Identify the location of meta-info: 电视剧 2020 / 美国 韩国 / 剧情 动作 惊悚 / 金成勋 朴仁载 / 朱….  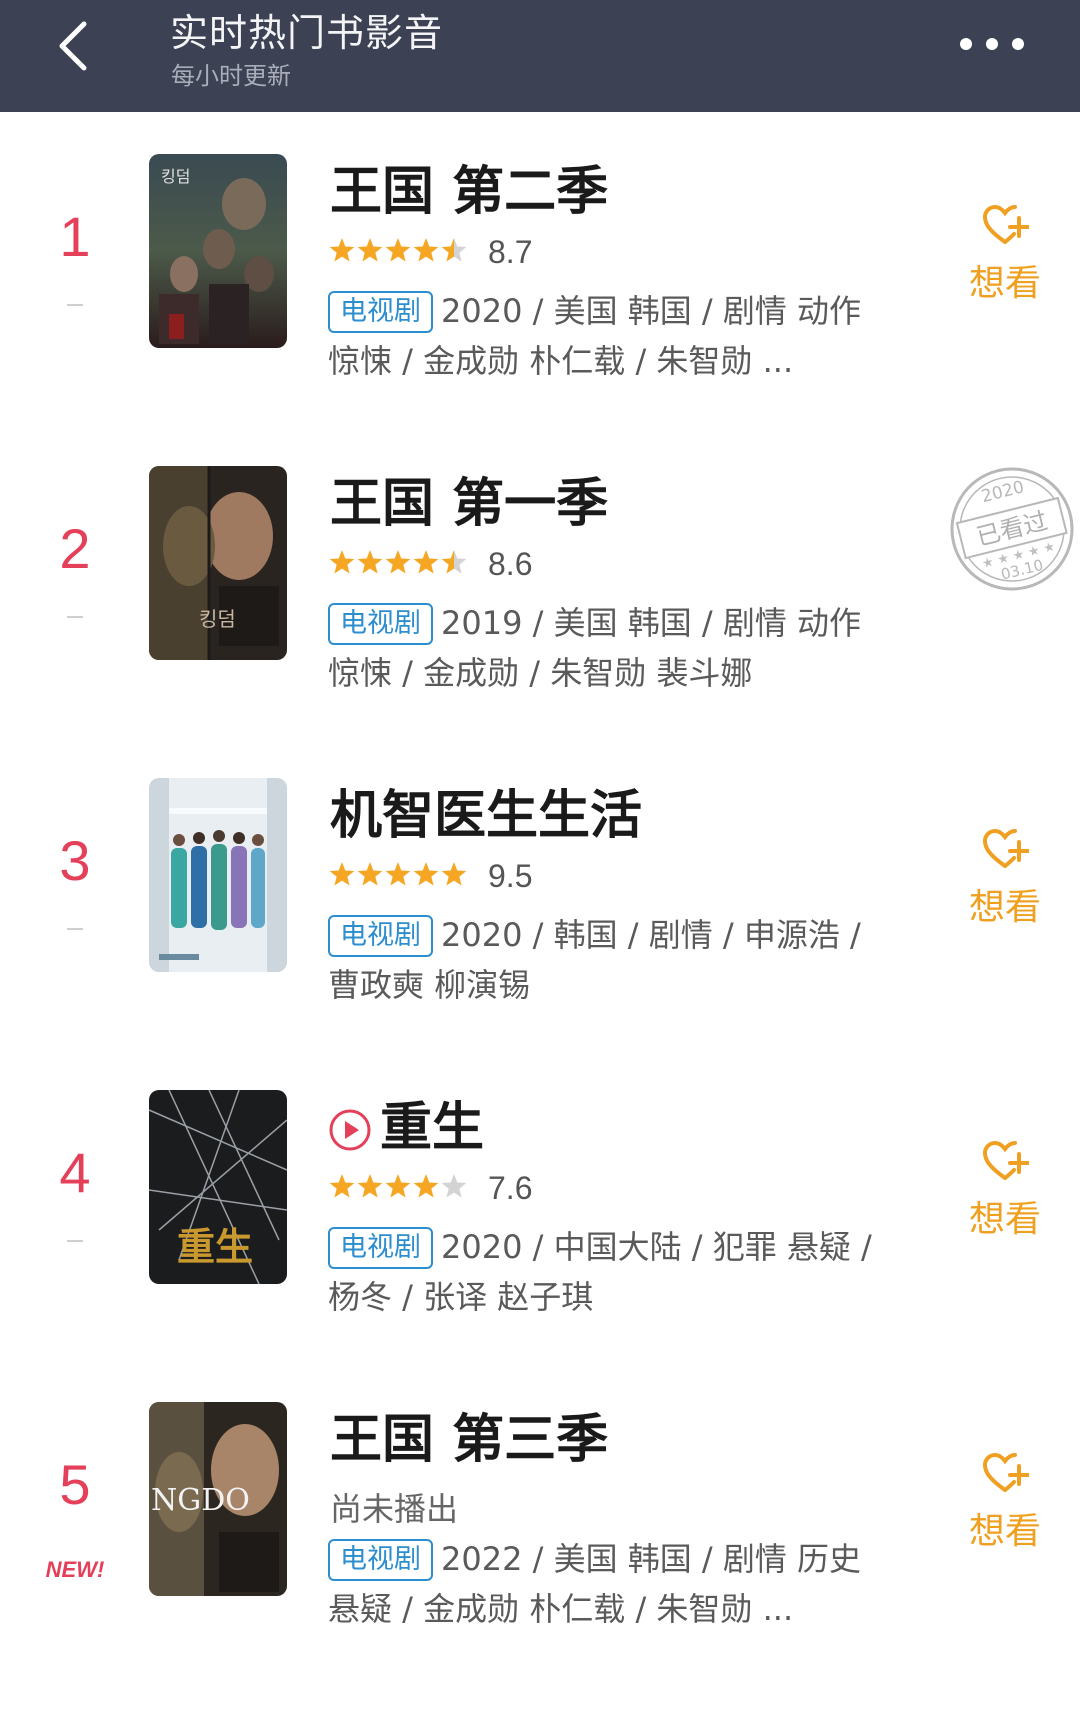
(601, 336).